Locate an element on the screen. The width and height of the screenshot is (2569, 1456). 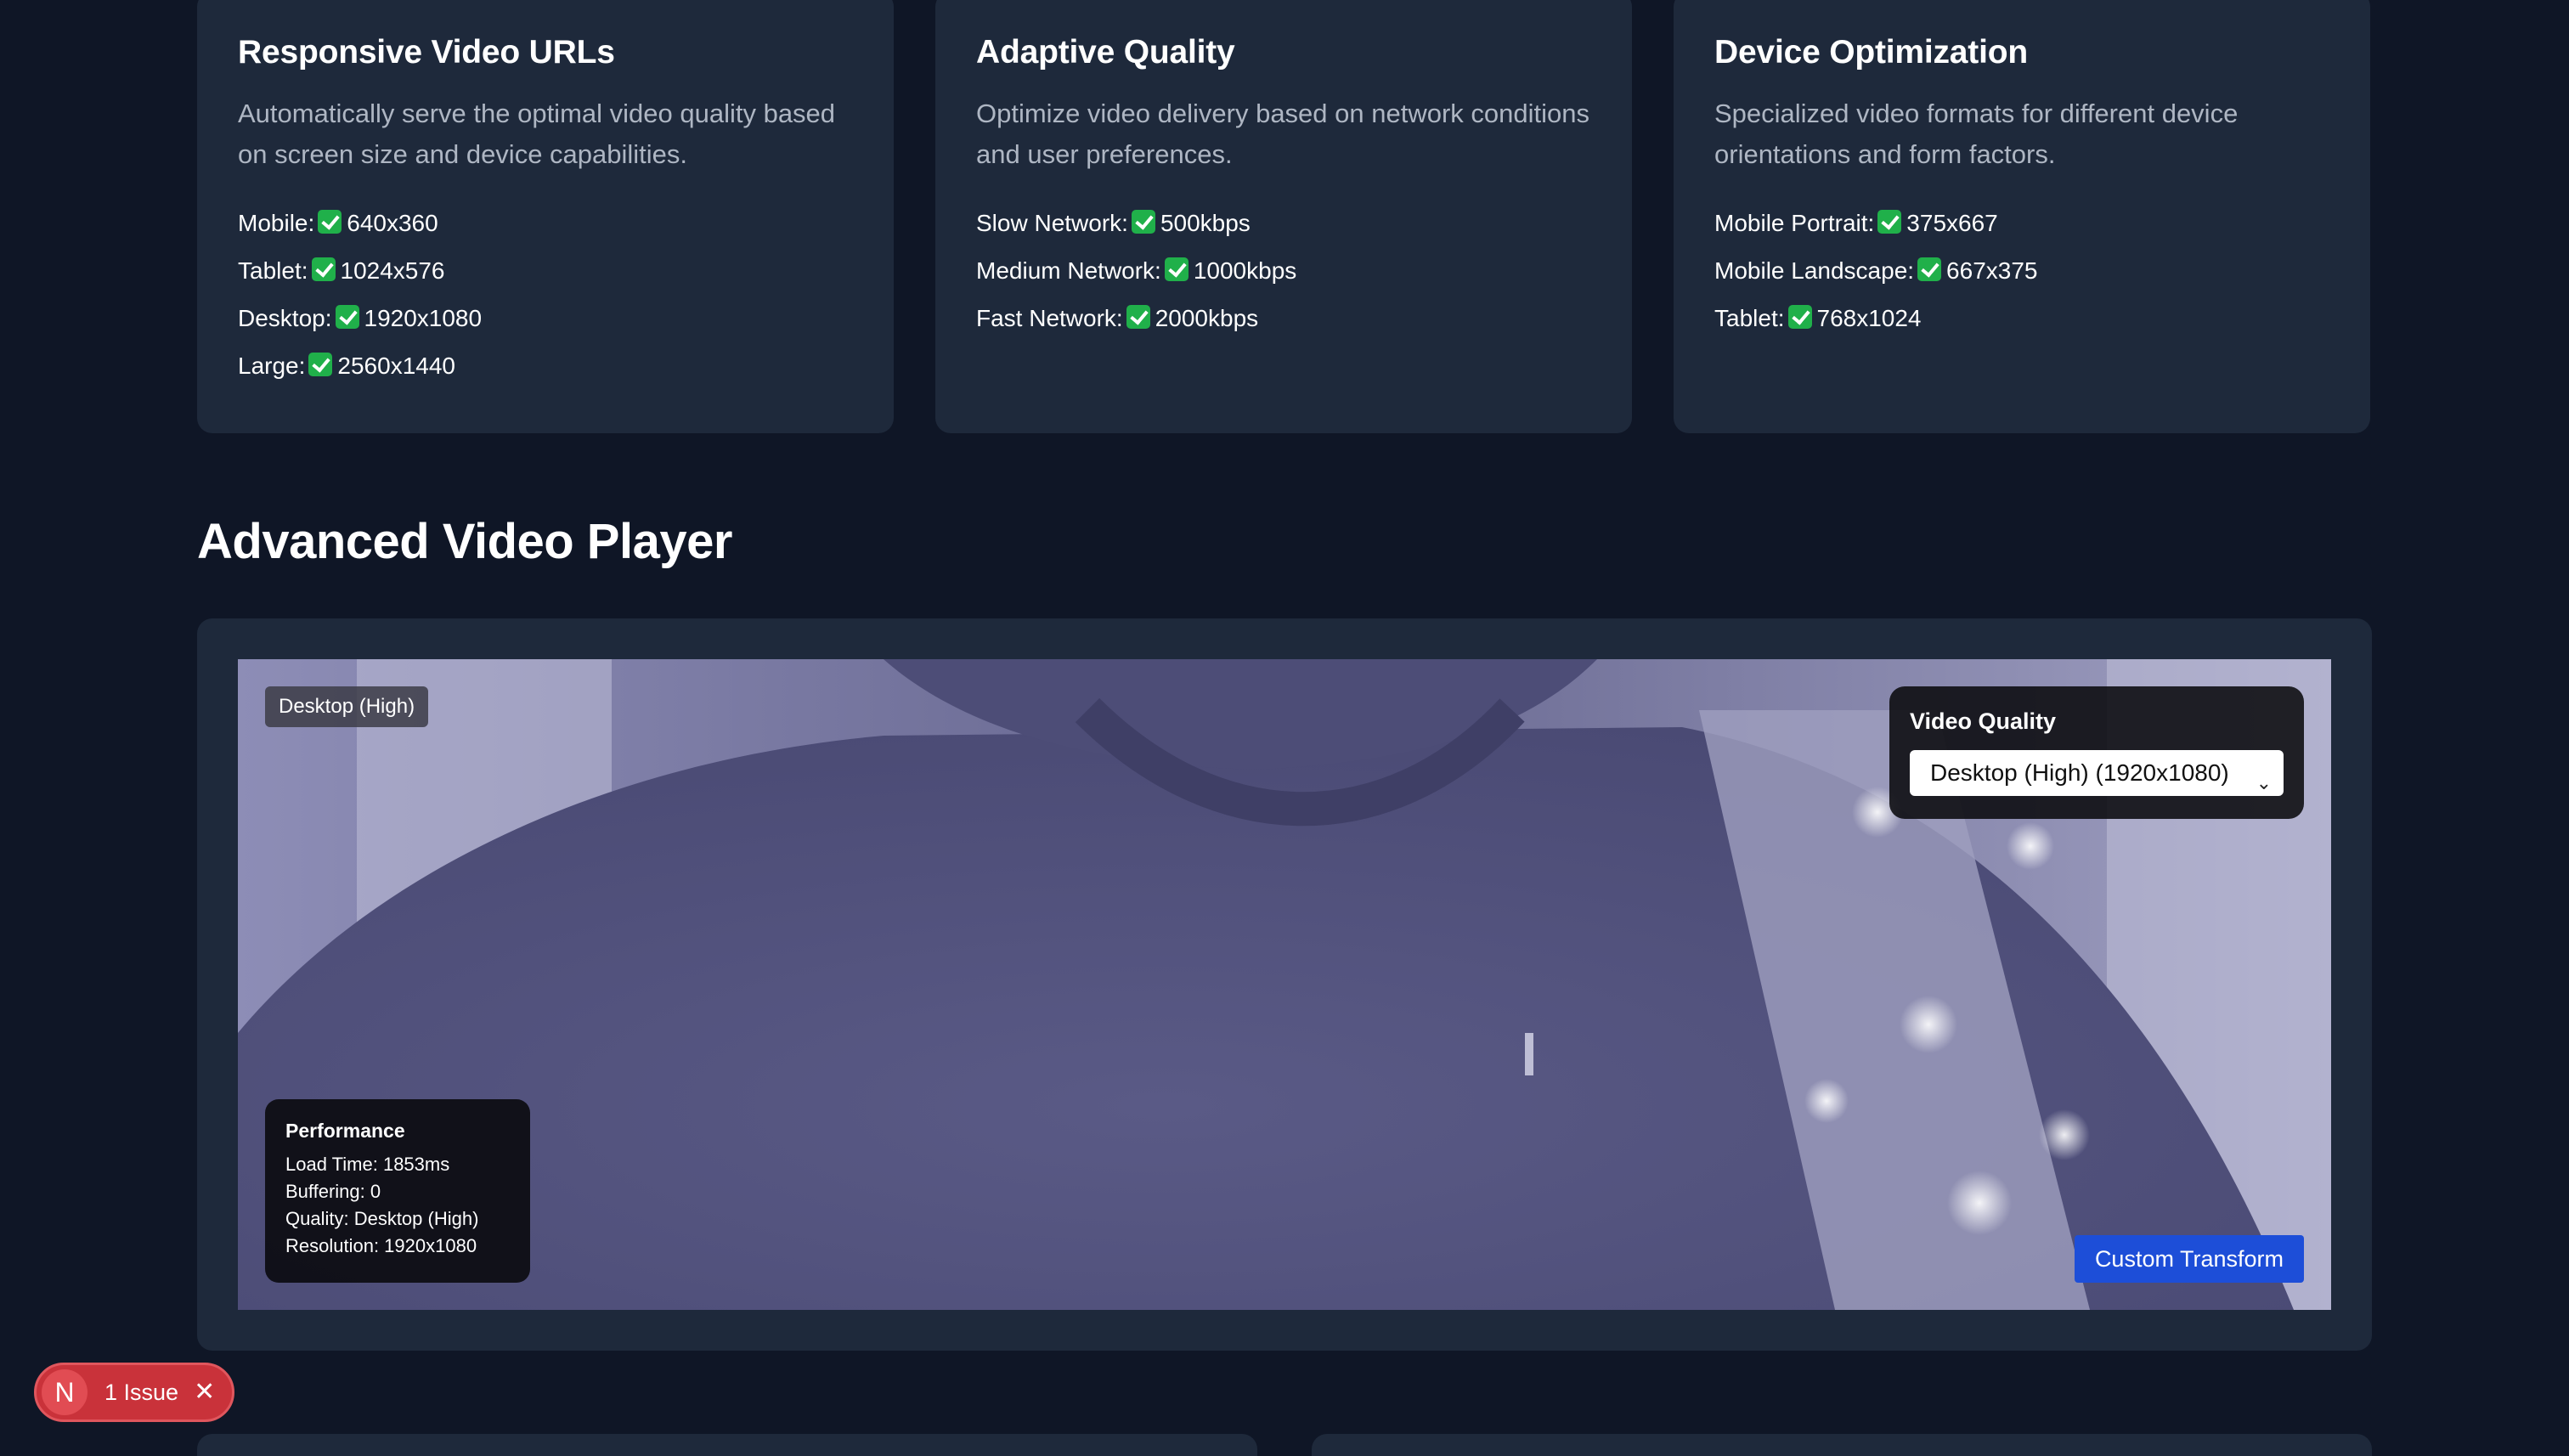
list-item: Mobile Landscape: 667x375 is located at coordinates (1876, 271).